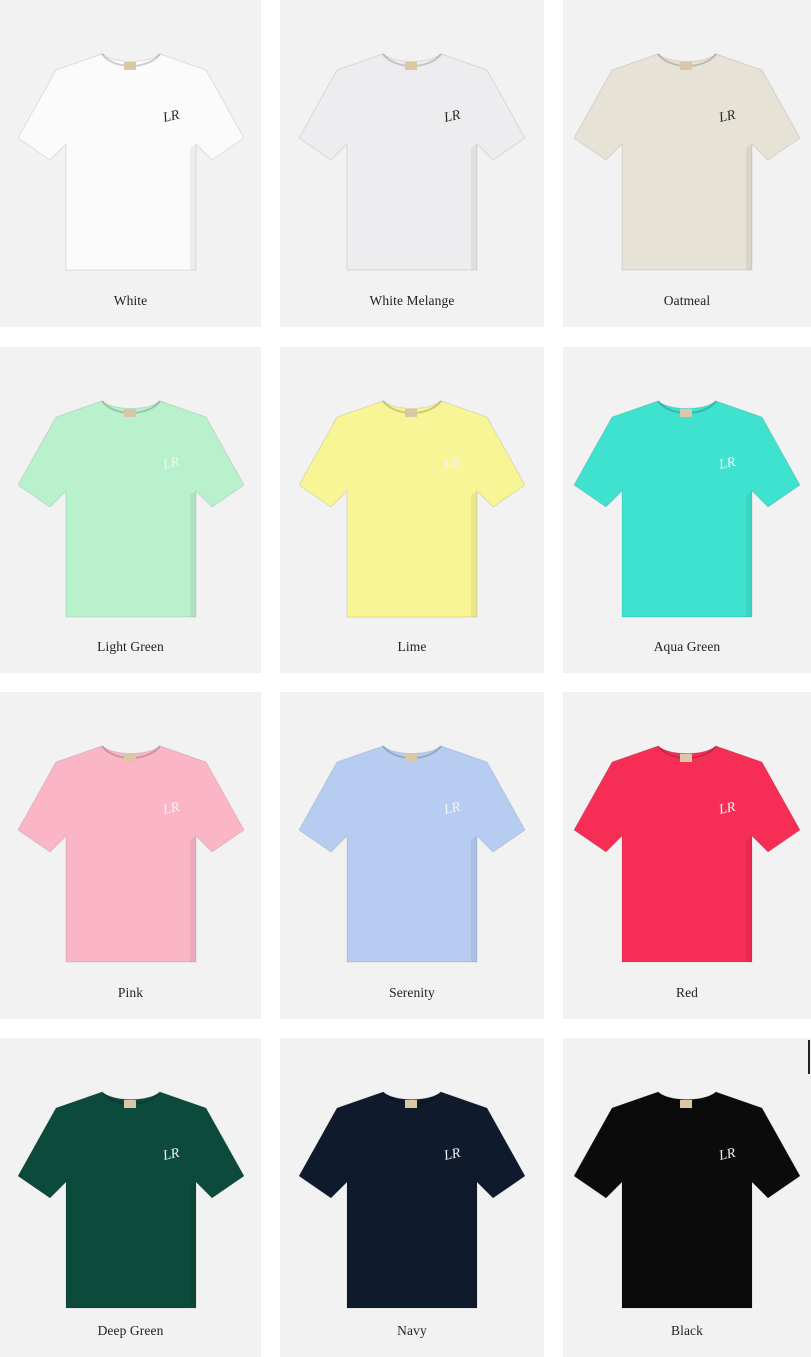 This screenshot has height=1357, width=811. Describe the element at coordinates (687, 1330) in the screenshot. I see `color-name-label: Black` at that location.